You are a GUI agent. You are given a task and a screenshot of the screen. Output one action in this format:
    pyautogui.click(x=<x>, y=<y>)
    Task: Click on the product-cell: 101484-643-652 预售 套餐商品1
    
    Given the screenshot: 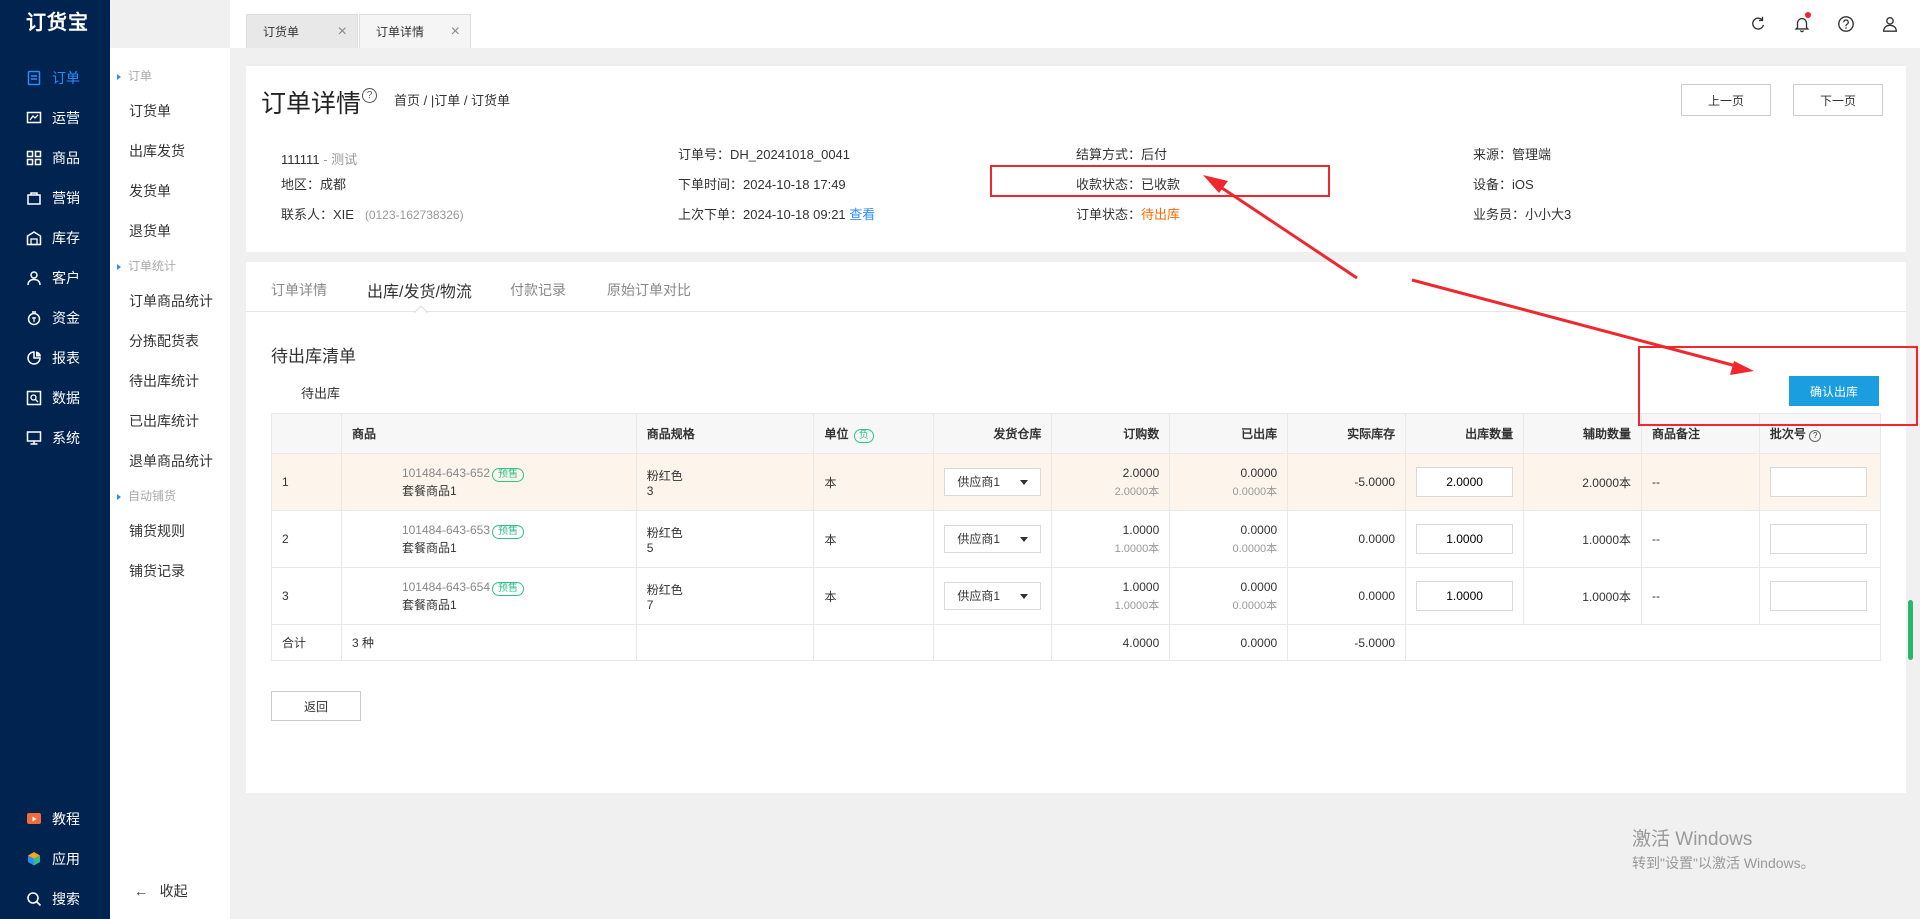 What is the action you would take?
    pyautogui.click(x=488, y=482)
    